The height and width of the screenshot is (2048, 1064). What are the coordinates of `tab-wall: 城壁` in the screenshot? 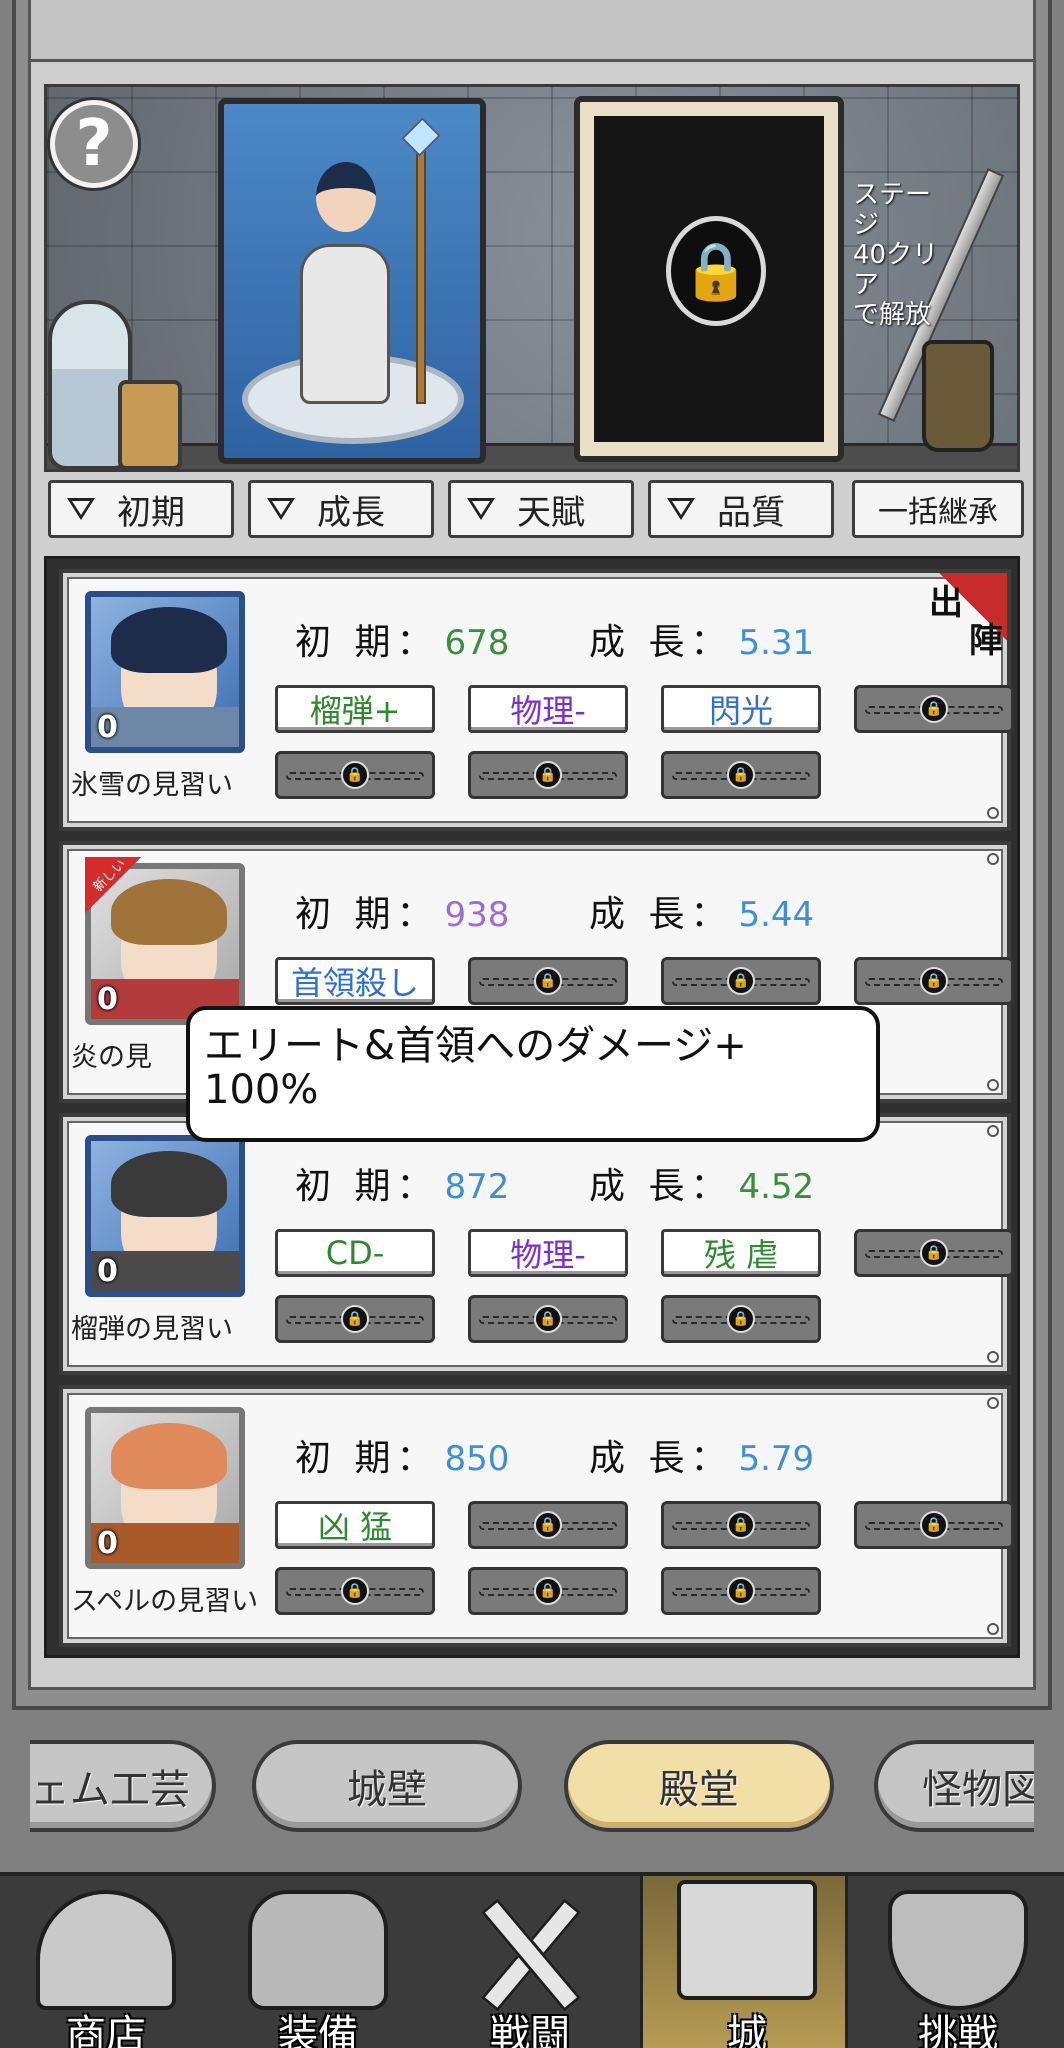 It's located at (387, 1786).